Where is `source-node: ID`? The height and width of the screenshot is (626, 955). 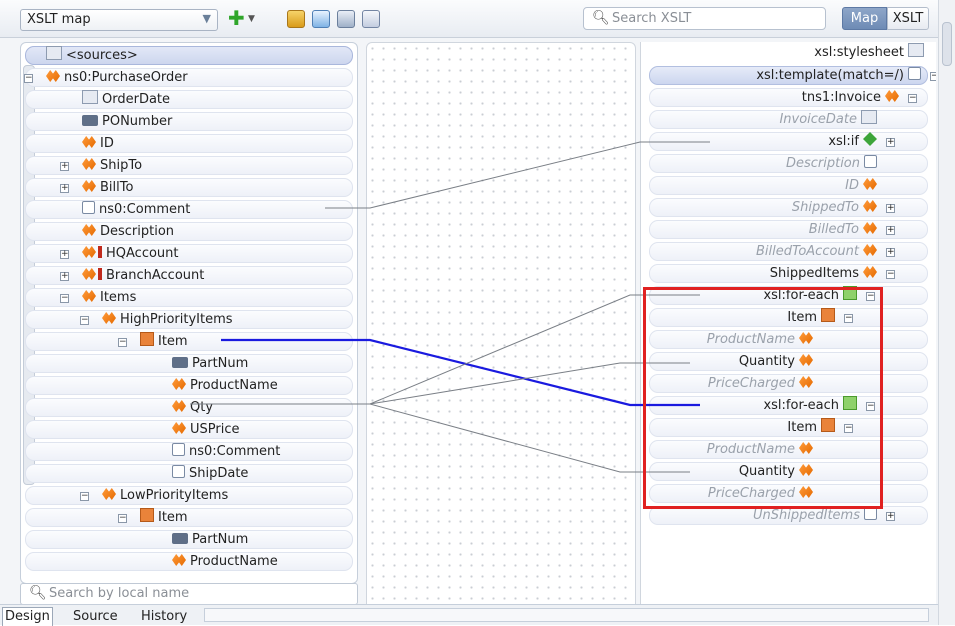 source-node: ID is located at coordinates (189, 143).